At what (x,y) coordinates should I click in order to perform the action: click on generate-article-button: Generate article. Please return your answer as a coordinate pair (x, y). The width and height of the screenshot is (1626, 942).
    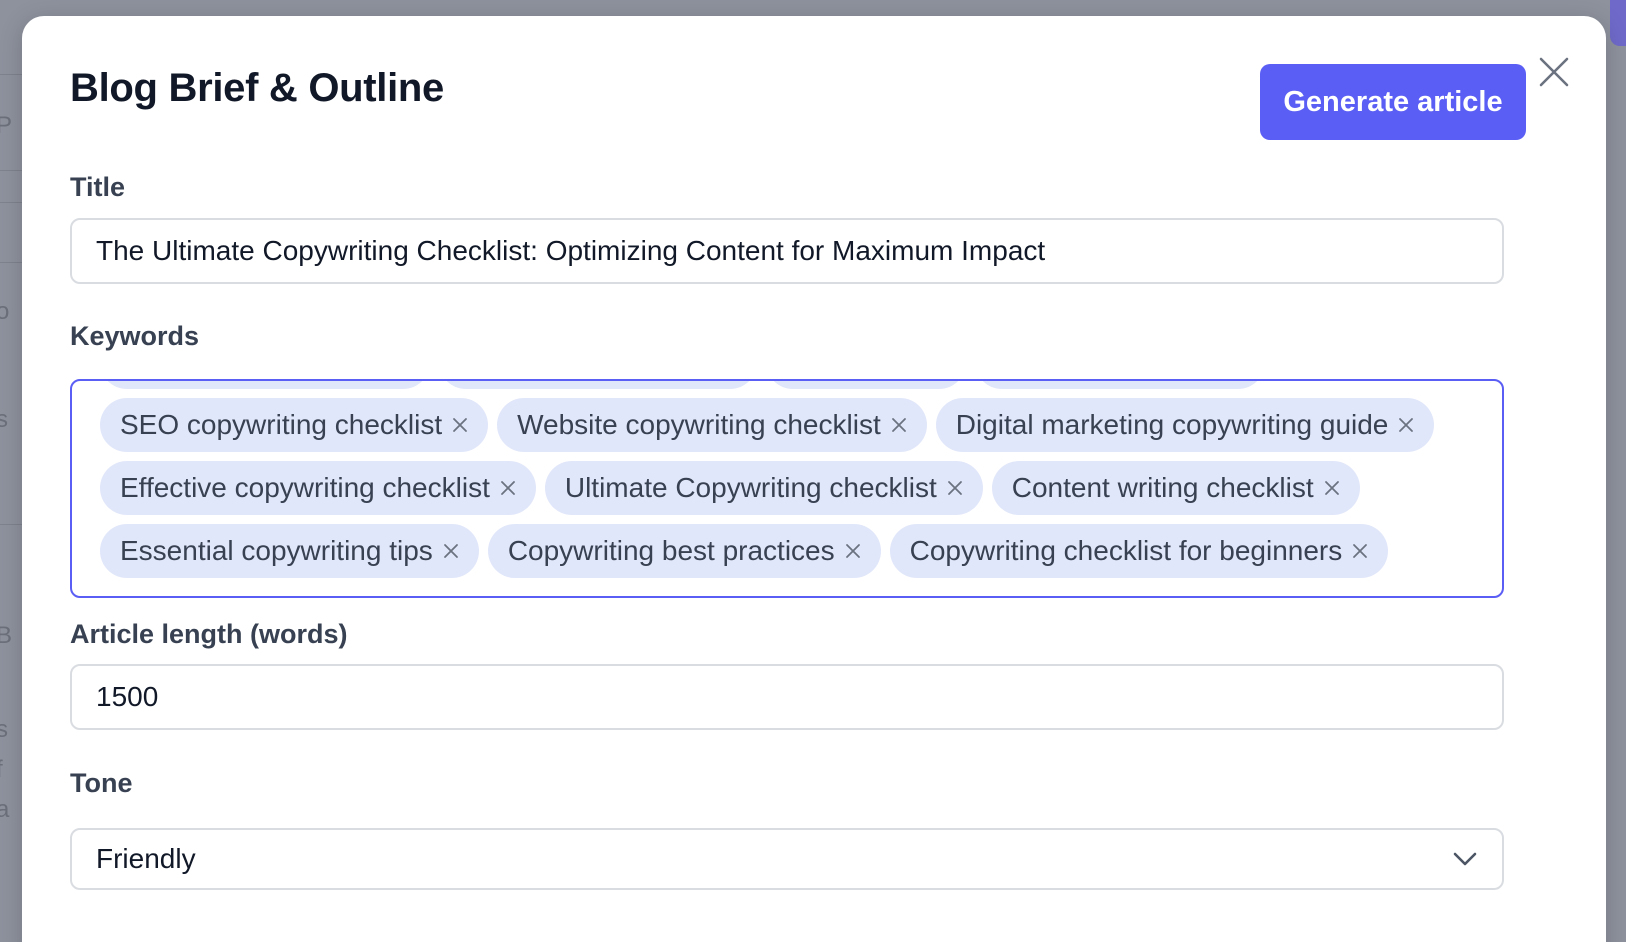
    Looking at the image, I should click on (1393, 102).